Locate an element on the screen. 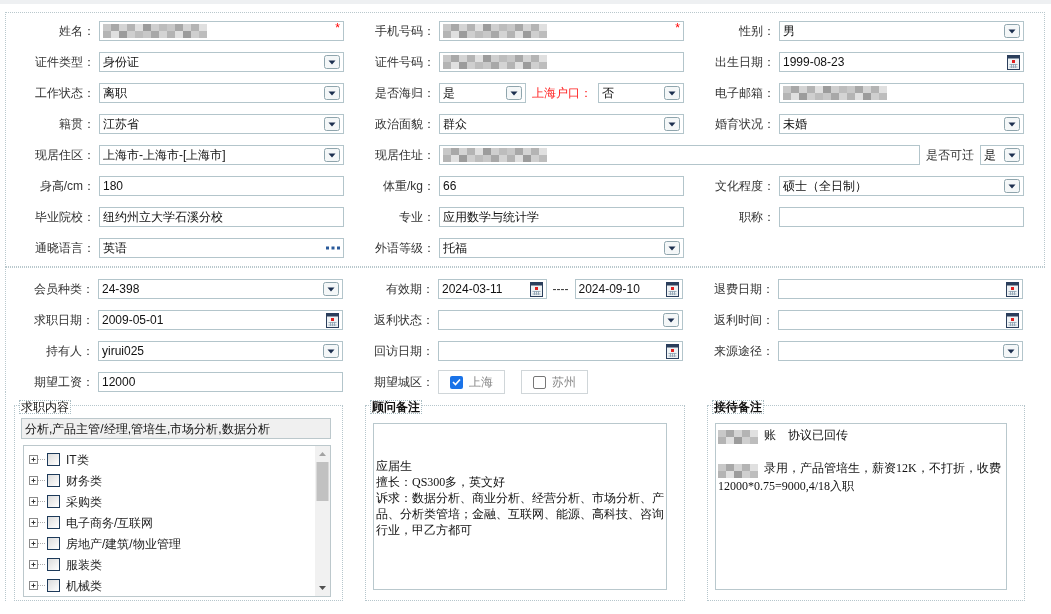 The height and width of the screenshot is (614, 1051). dropdown-field: 否 is located at coordinates (640, 93).